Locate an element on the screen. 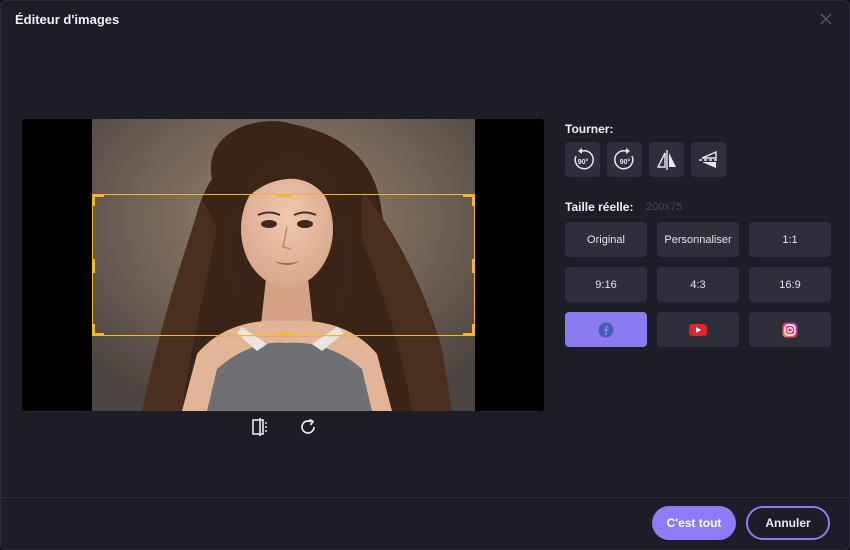 The width and height of the screenshot is (850, 550). ratio-16-9-button: 16:9 is located at coordinates (790, 284).